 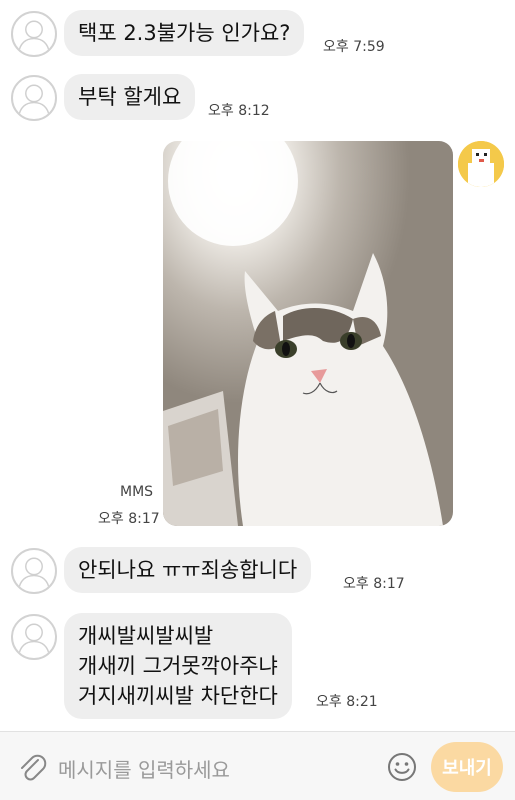 What do you see at coordinates (354, 47) in the screenshot?
I see `message-time: 오후 7:59` at bounding box center [354, 47].